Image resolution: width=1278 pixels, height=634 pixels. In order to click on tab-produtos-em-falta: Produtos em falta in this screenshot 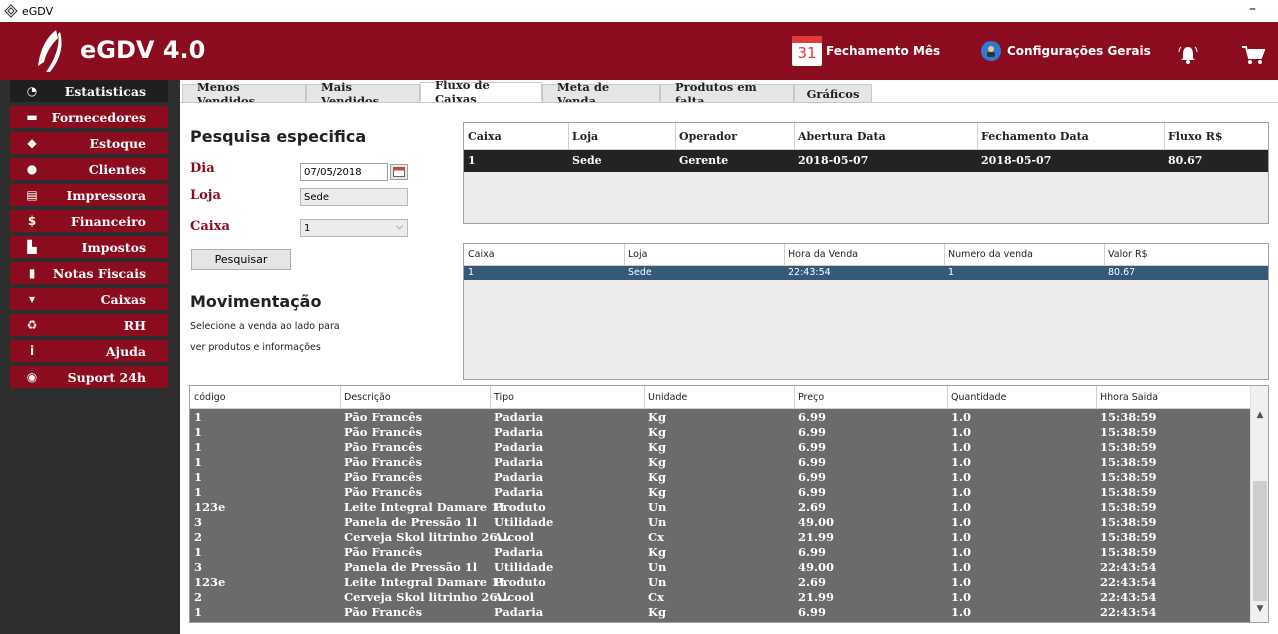, I will do `click(727, 94)`.